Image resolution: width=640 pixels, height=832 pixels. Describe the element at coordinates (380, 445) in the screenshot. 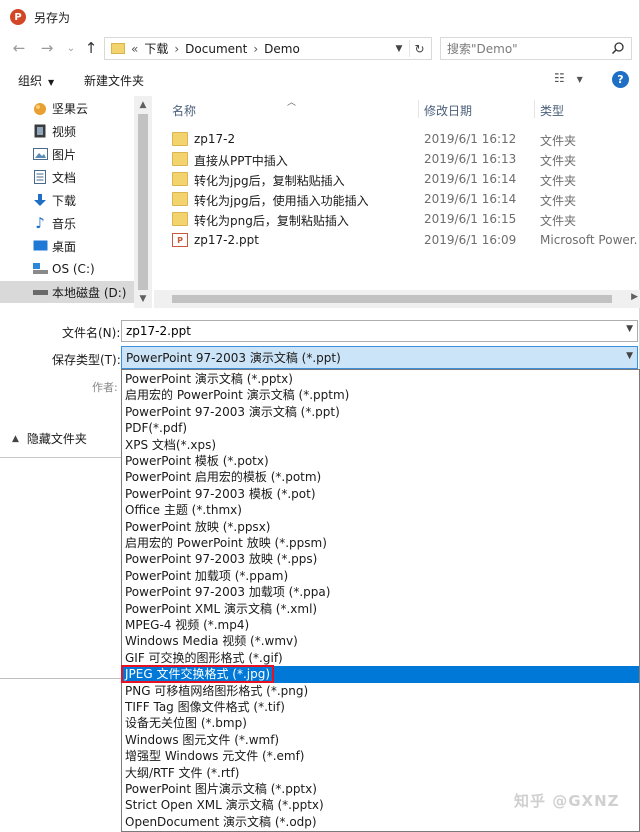

I see `savetype-option: XPS 文档(*.xps)` at that location.